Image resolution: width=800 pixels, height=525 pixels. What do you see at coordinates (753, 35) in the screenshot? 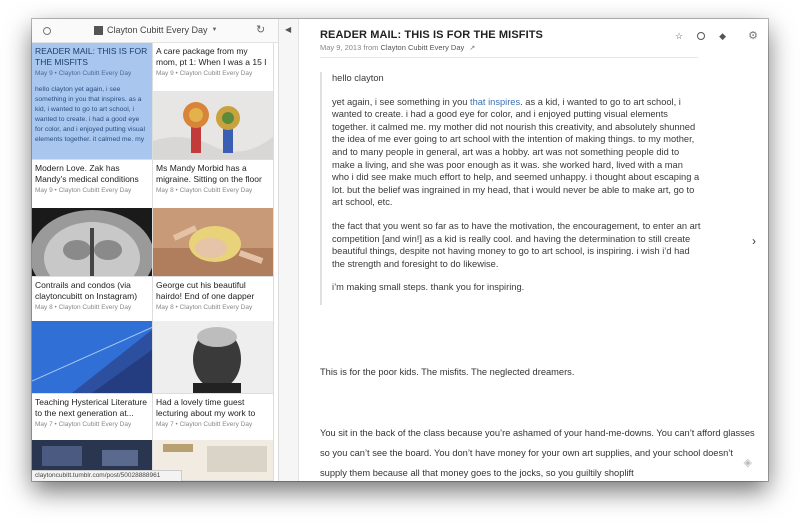
I see `gear-icon: ⚙` at bounding box center [753, 35].